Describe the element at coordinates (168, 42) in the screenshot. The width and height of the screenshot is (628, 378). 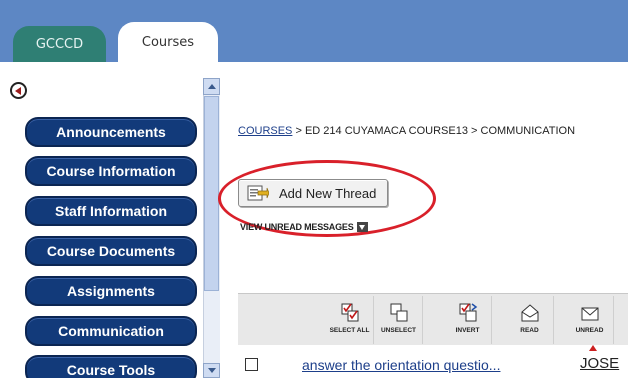
I see `tab-courses: Courses` at that location.